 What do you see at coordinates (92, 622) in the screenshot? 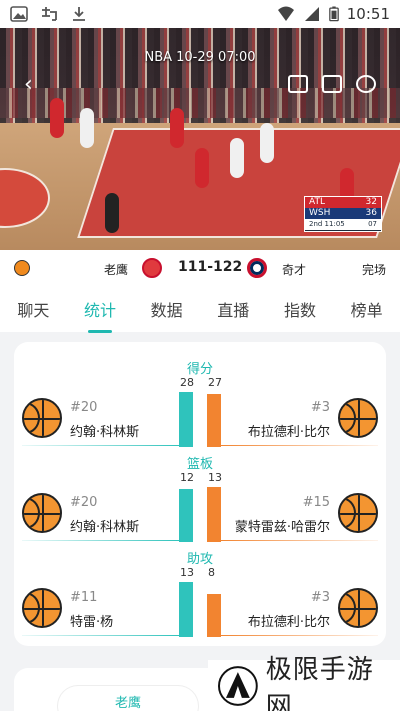
I see `left-player-name: 特雷·杨` at bounding box center [92, 622].